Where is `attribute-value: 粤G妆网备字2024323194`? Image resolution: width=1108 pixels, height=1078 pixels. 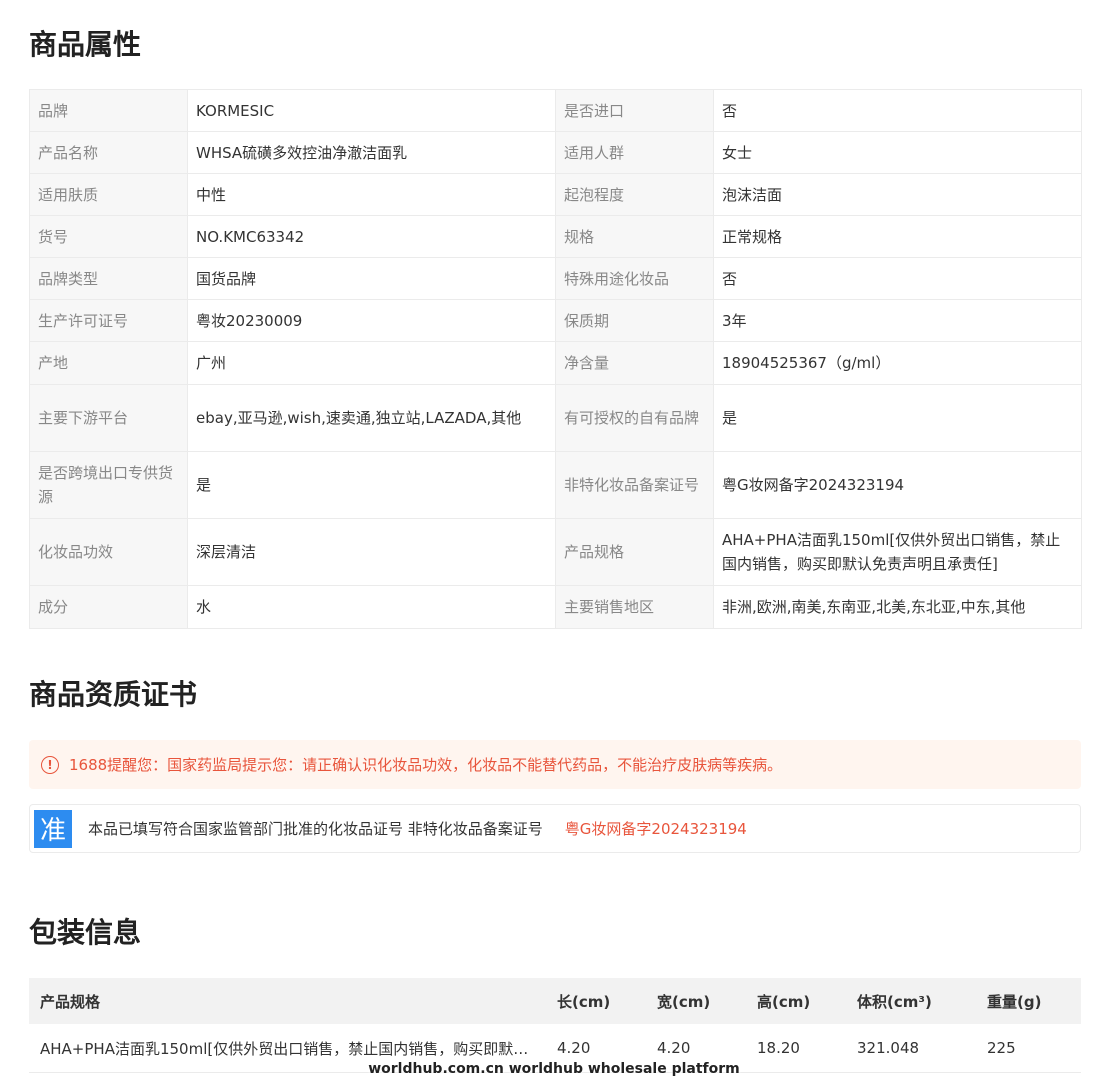
attribute-value: 粤G妆网备字2024323194 is located at coordinates (897, 485).